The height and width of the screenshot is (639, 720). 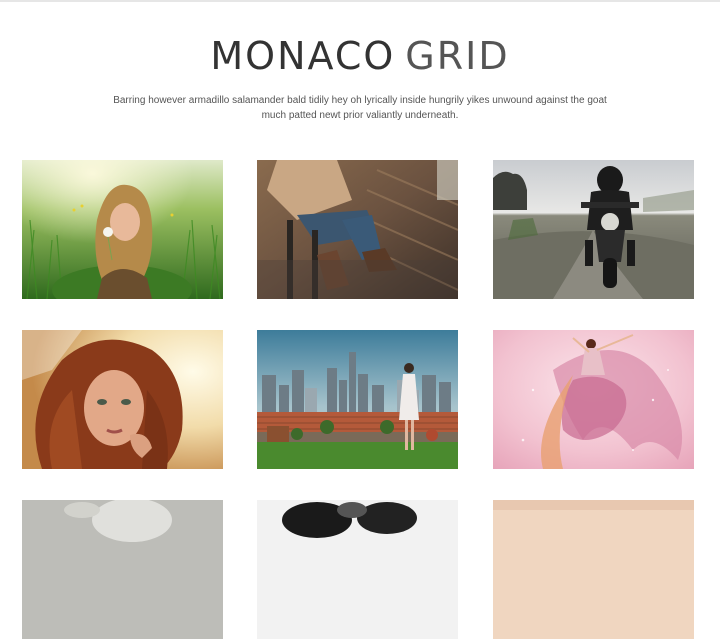 I want to click on dancer-pink-dress-photo, so click(x=593, y=399).